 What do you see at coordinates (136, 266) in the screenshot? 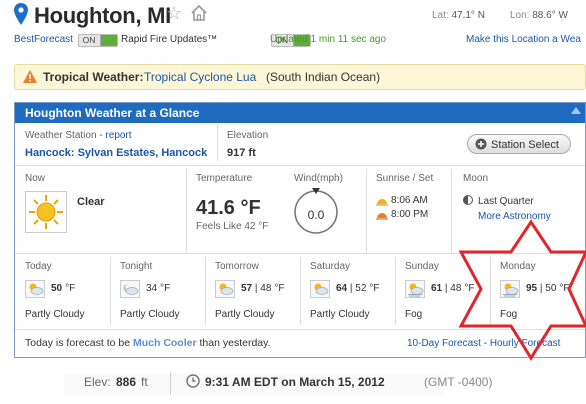
I see `forecast-day-name: Tonight` at bounding box center [136, 266].